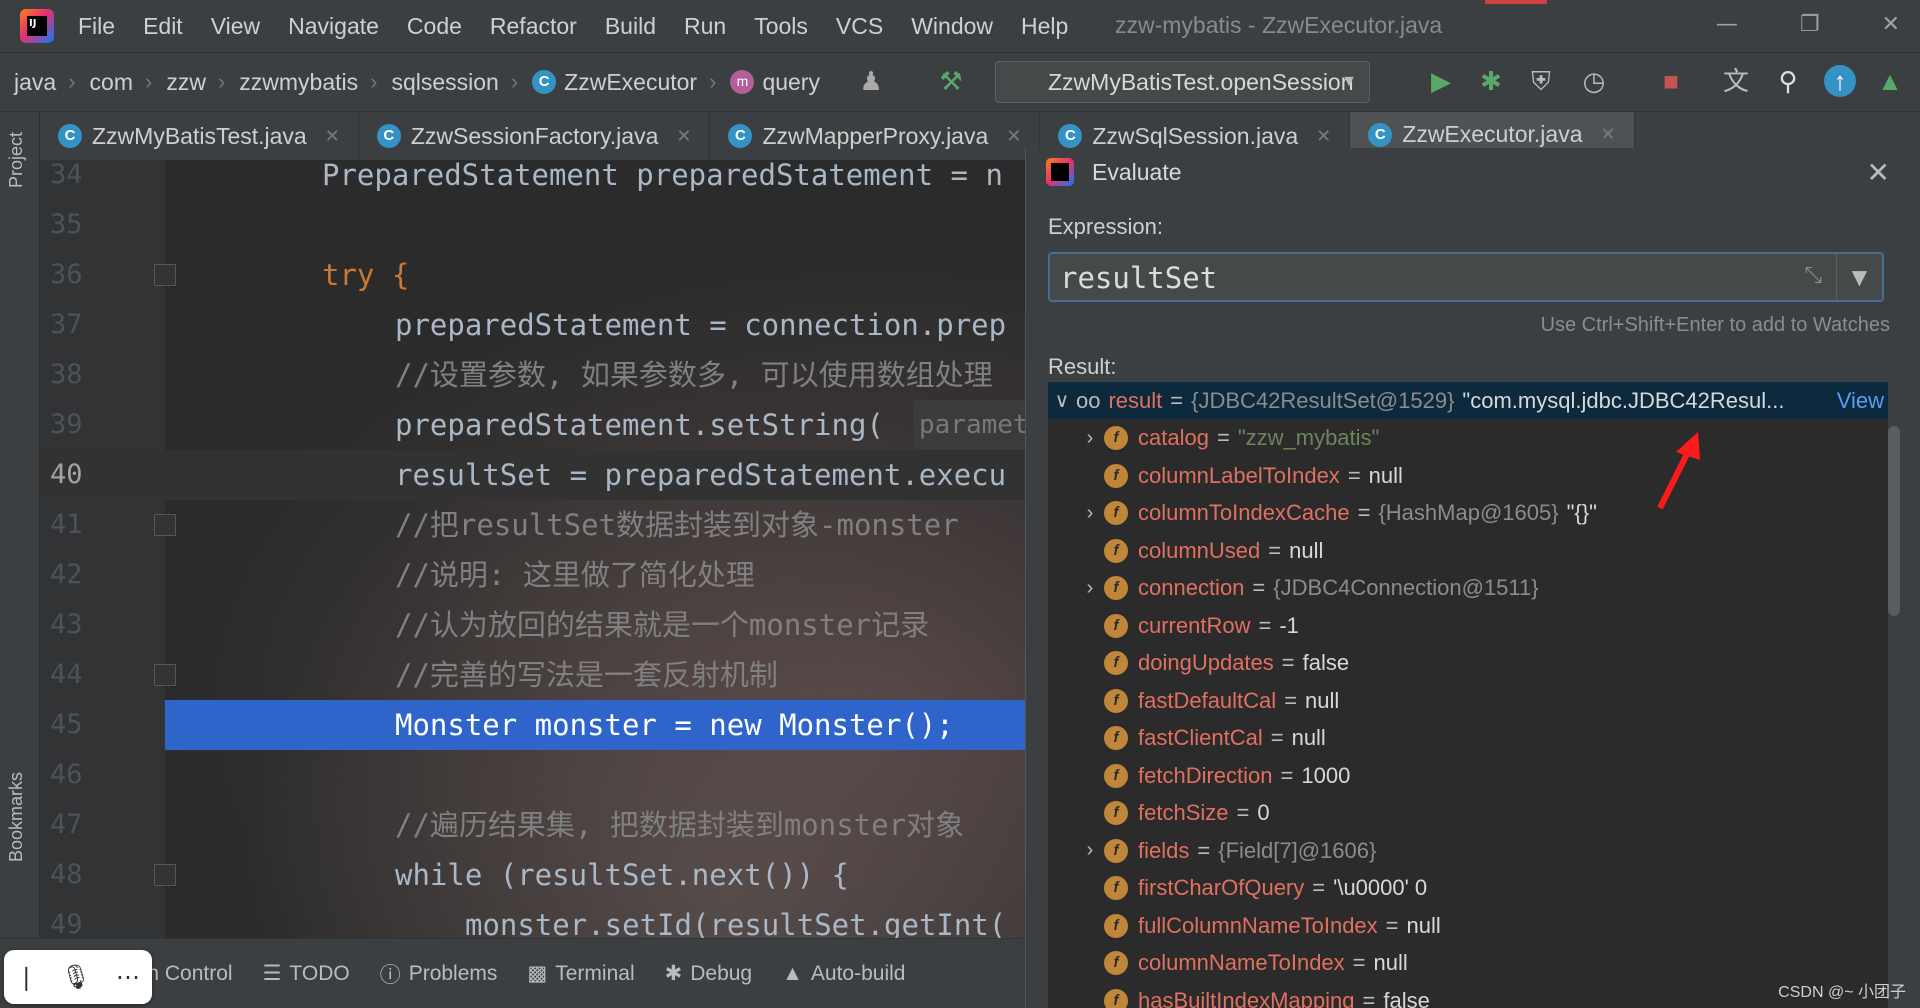 The height and width of the screenshot is (1008, 1920). I want to click on breadcrumb-method: m query, so click(775, 82).